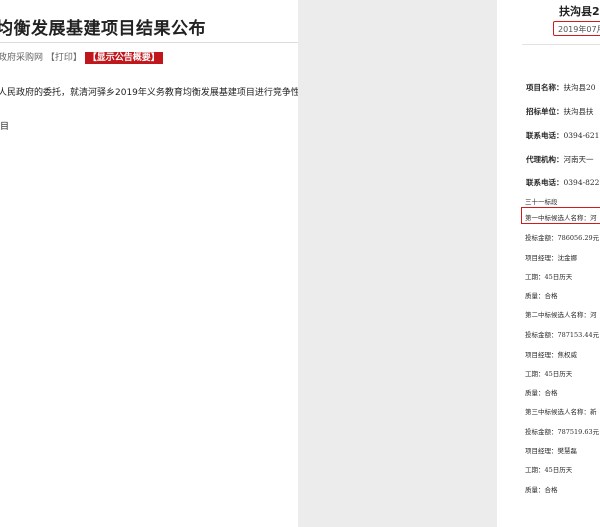  Describe the element at coordinates (562, 335) in the screenshot. I see `candidate-line: 投标金额：787153.44元` at that location.